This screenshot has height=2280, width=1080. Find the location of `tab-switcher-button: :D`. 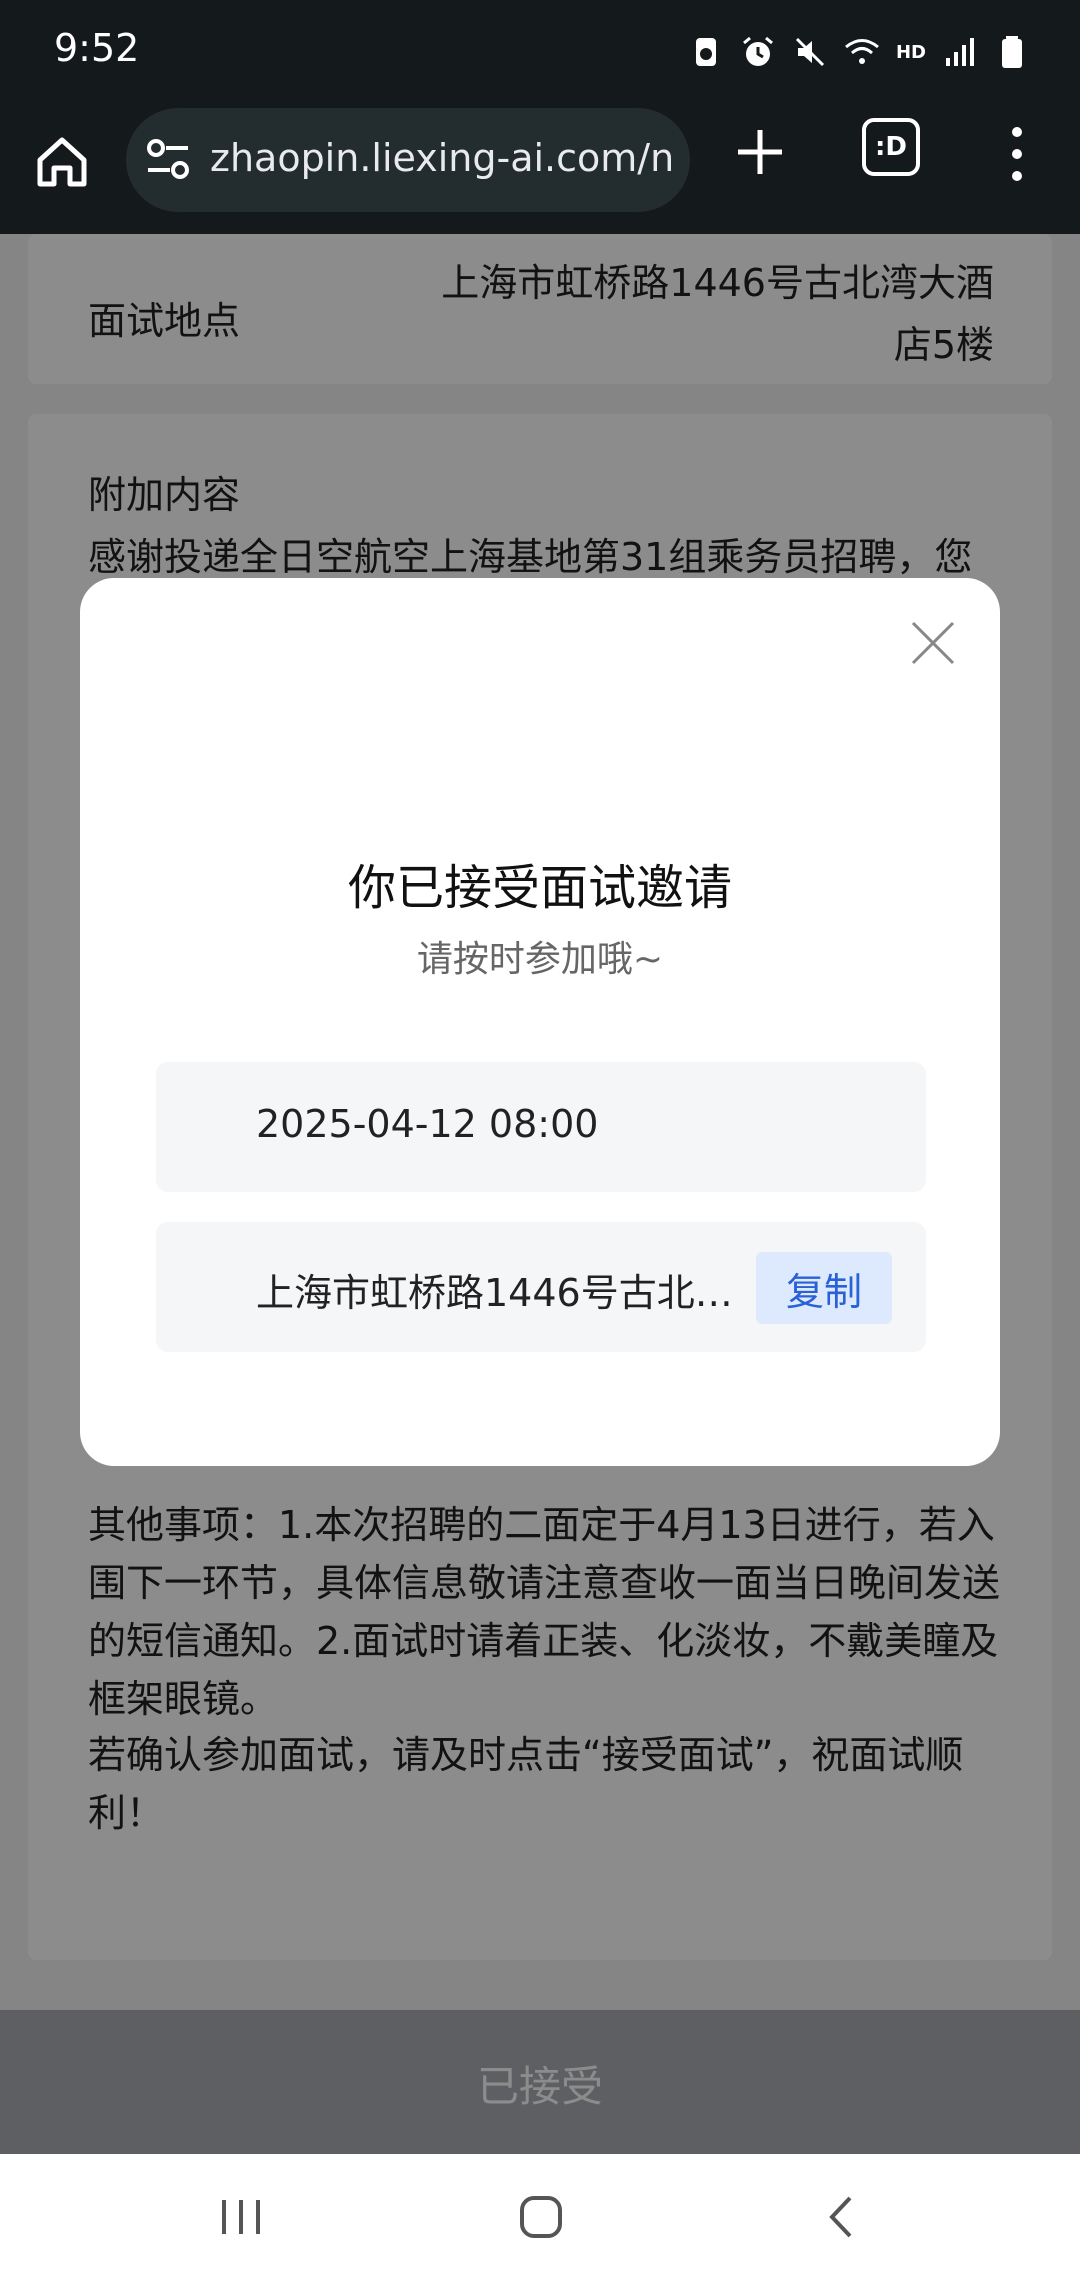

tab-switcher-button: :D is located at coordinates (891, 147).